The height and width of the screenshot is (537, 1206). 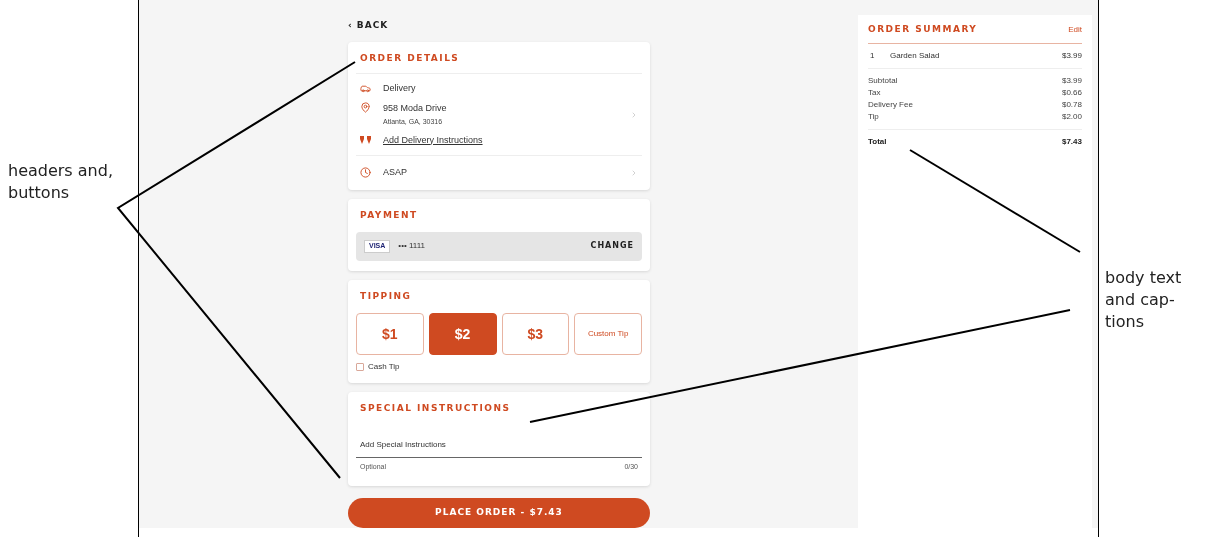 I want to click on section-heading: ORDER DETAILS, so click(x=410, y=58).